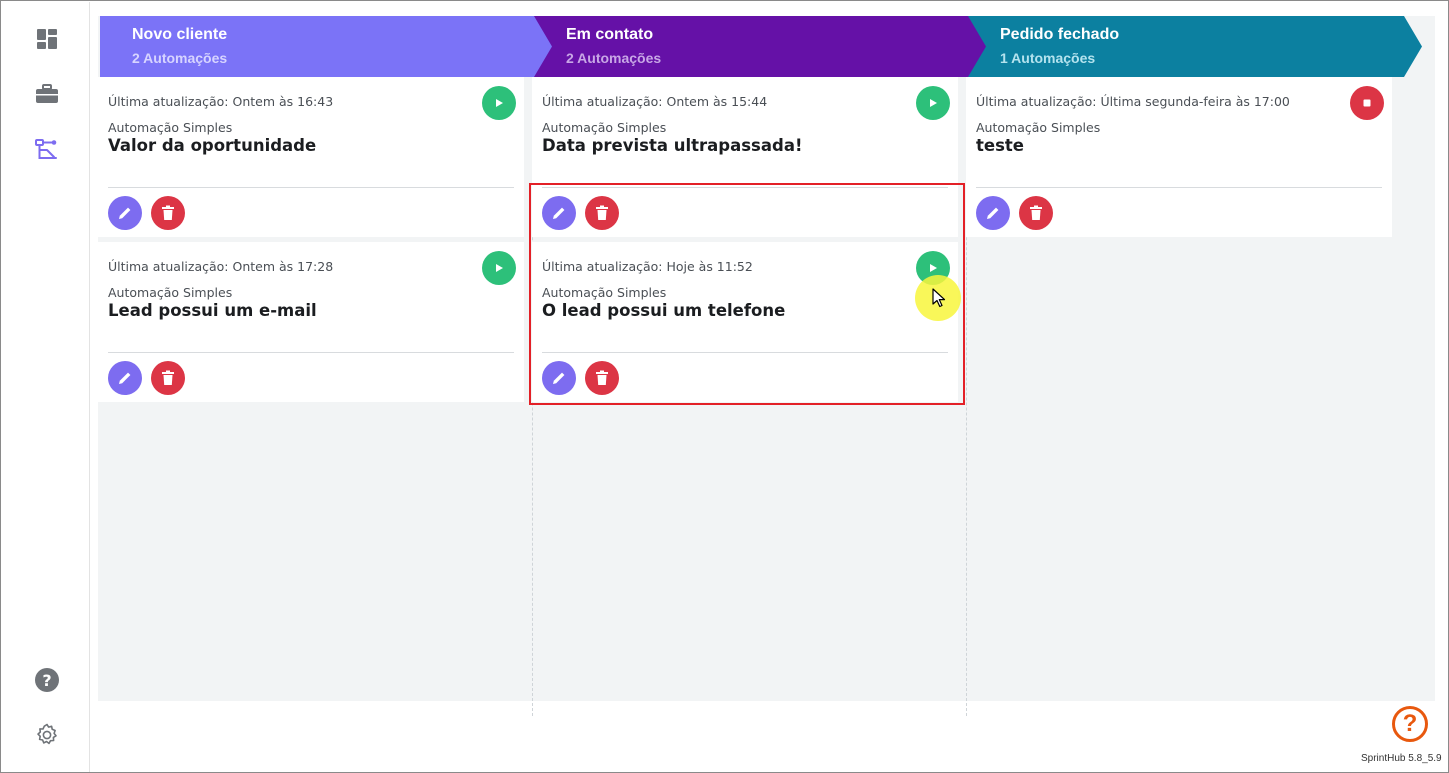  Describe the element at coordinates (221, 101) in the screenshot. I see `card-updated-at: Última atualização: Ontem às 16:43` at that location.